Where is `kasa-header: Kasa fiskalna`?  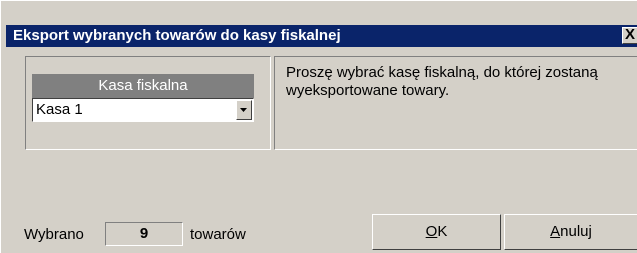
kasa-header: Kasa fiskalna is located at coordinates (143, 86).